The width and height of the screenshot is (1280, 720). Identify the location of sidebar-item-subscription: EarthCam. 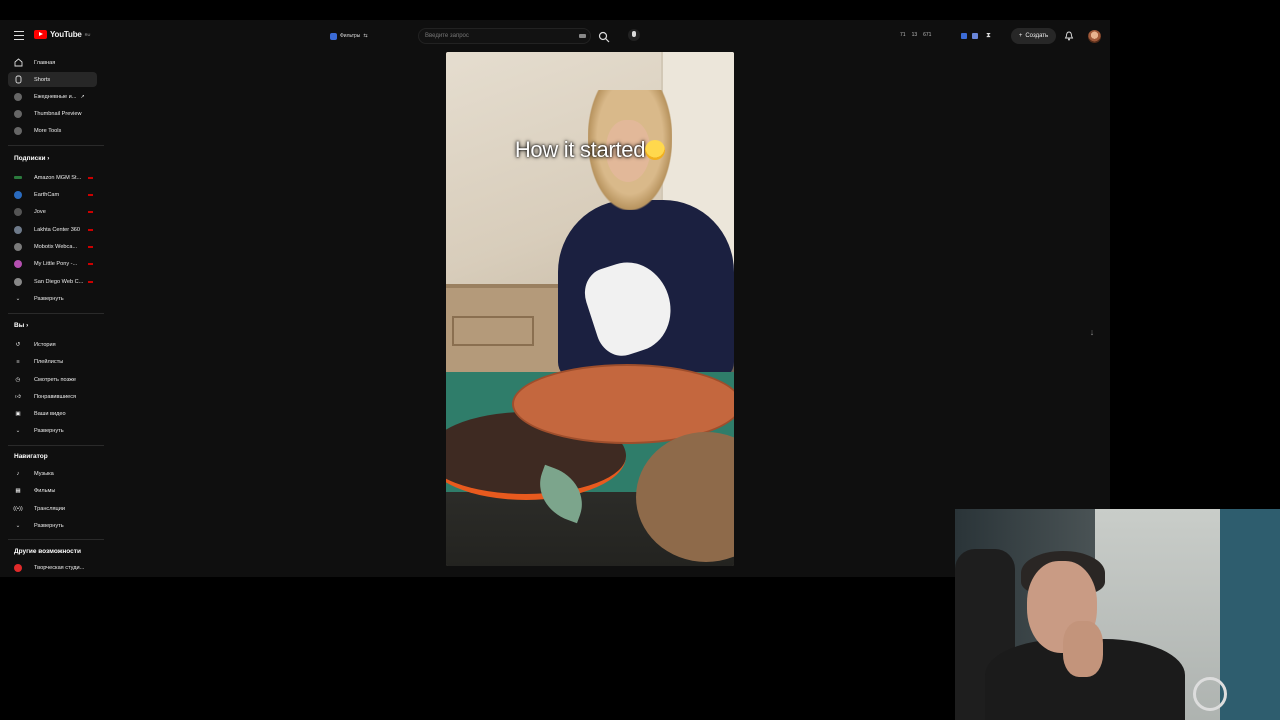
(52, 194).